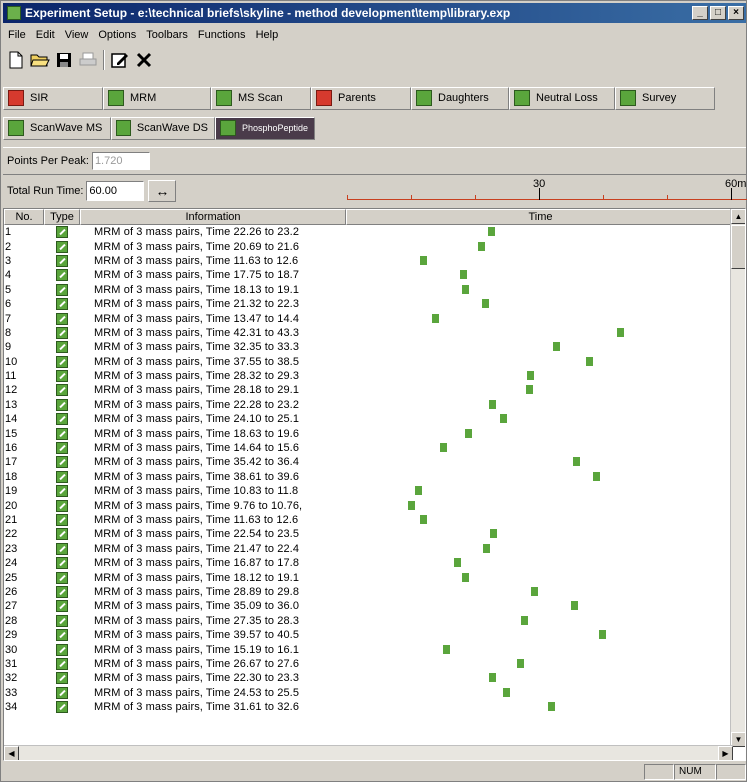 This screenshot has width=747, height=782. Describe the element at coordinates (11, 753) in the screenshot. I see `scroll-left-button: ◀` at that location.